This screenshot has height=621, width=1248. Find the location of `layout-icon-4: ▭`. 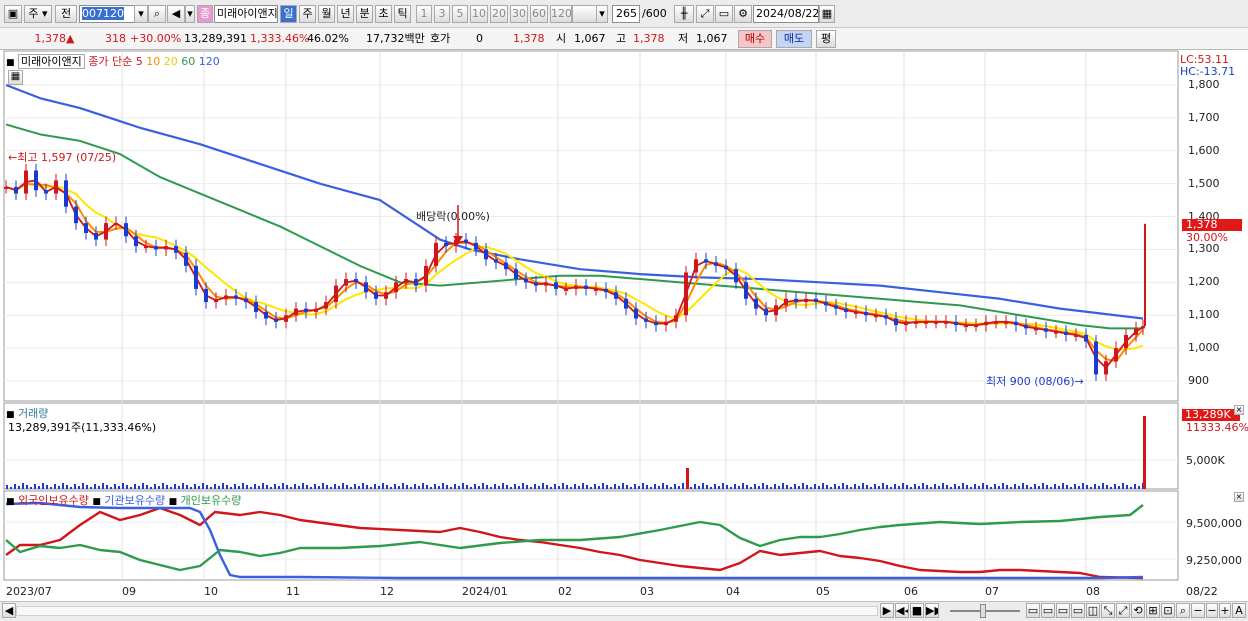

layout-icon-4: ▭ is located at coordinates (1078, 610).